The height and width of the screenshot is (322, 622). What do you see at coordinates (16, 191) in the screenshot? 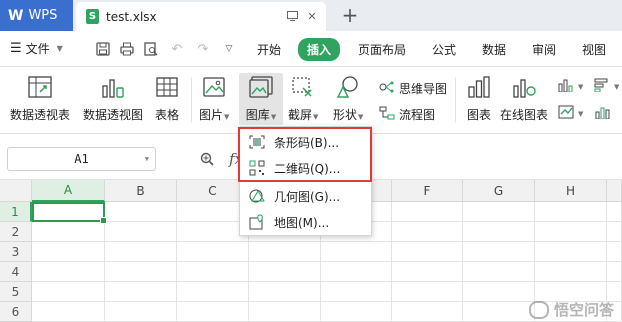
I see `select-all-corner` at bounding box center [16, 191].